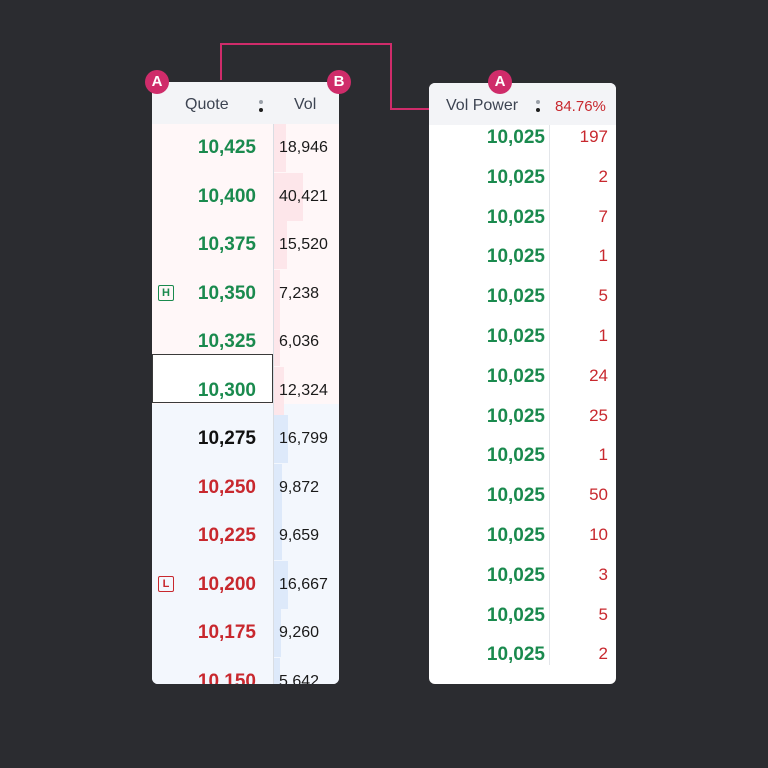  What do you see at coordinates (226, 438) in the screenshot?
I see `price-cell: 10,275` at bounding box center [226, 438].